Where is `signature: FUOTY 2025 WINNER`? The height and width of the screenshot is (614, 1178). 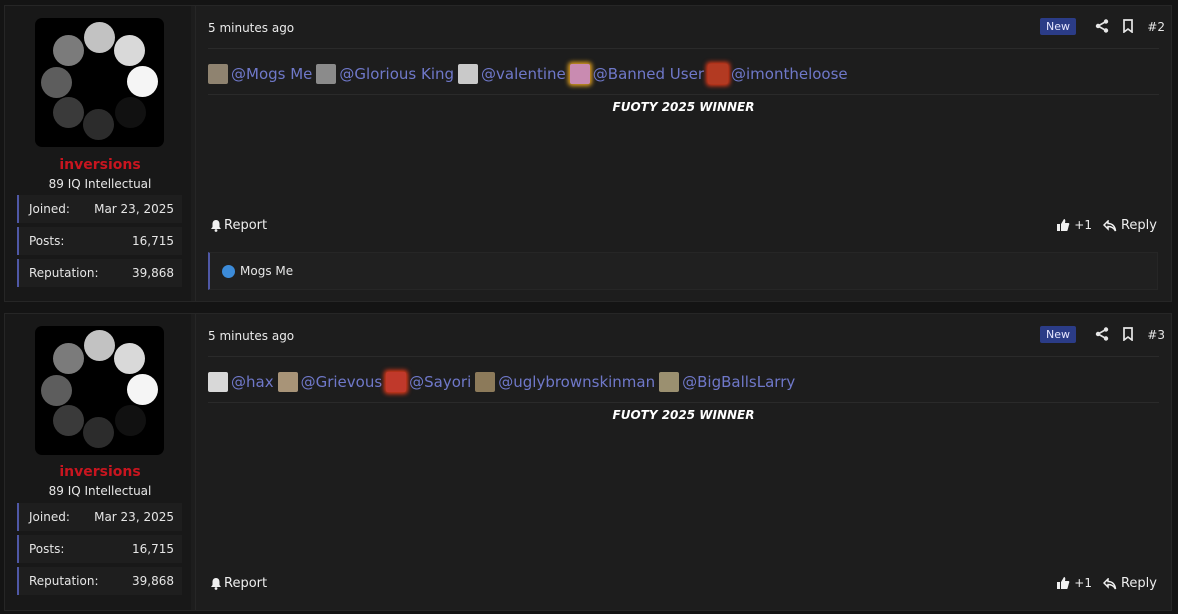
signature: FUOTY 2025 WINNER is located at coordinates (683, 107).